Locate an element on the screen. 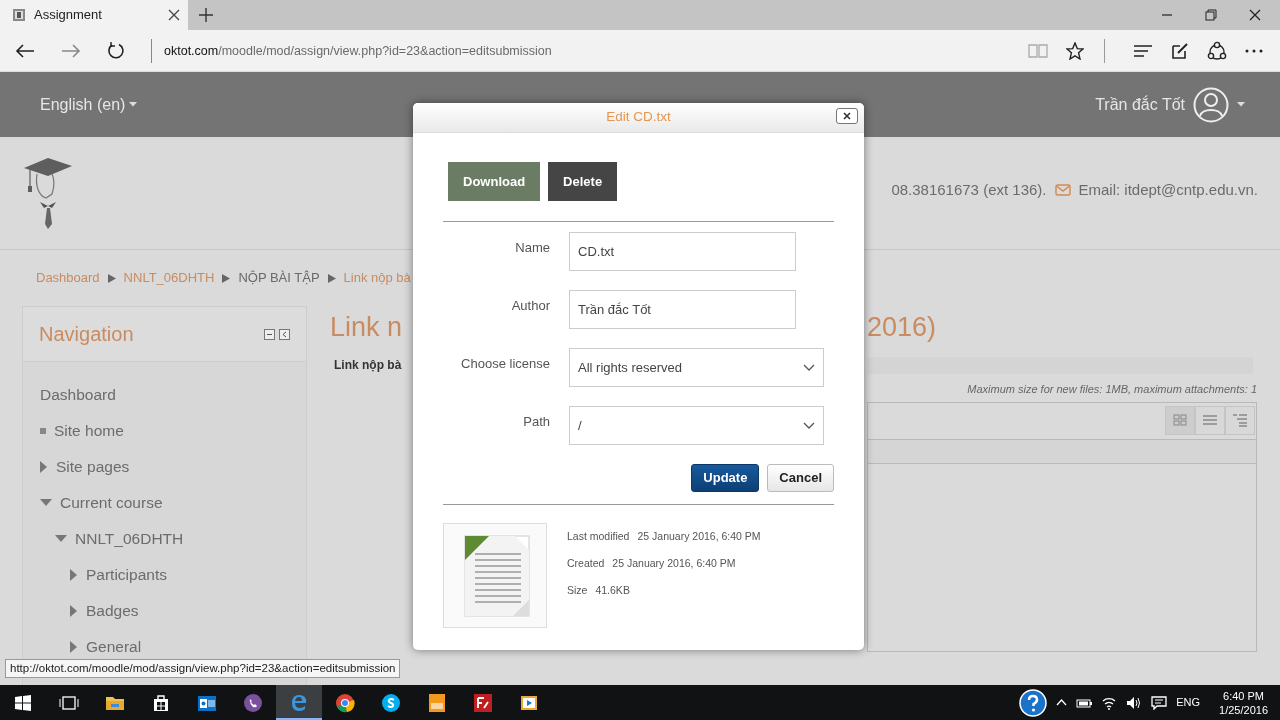 This screenshot has height=720, width=1280. cancel-button: Cancel is located at coordinates (800, 478).